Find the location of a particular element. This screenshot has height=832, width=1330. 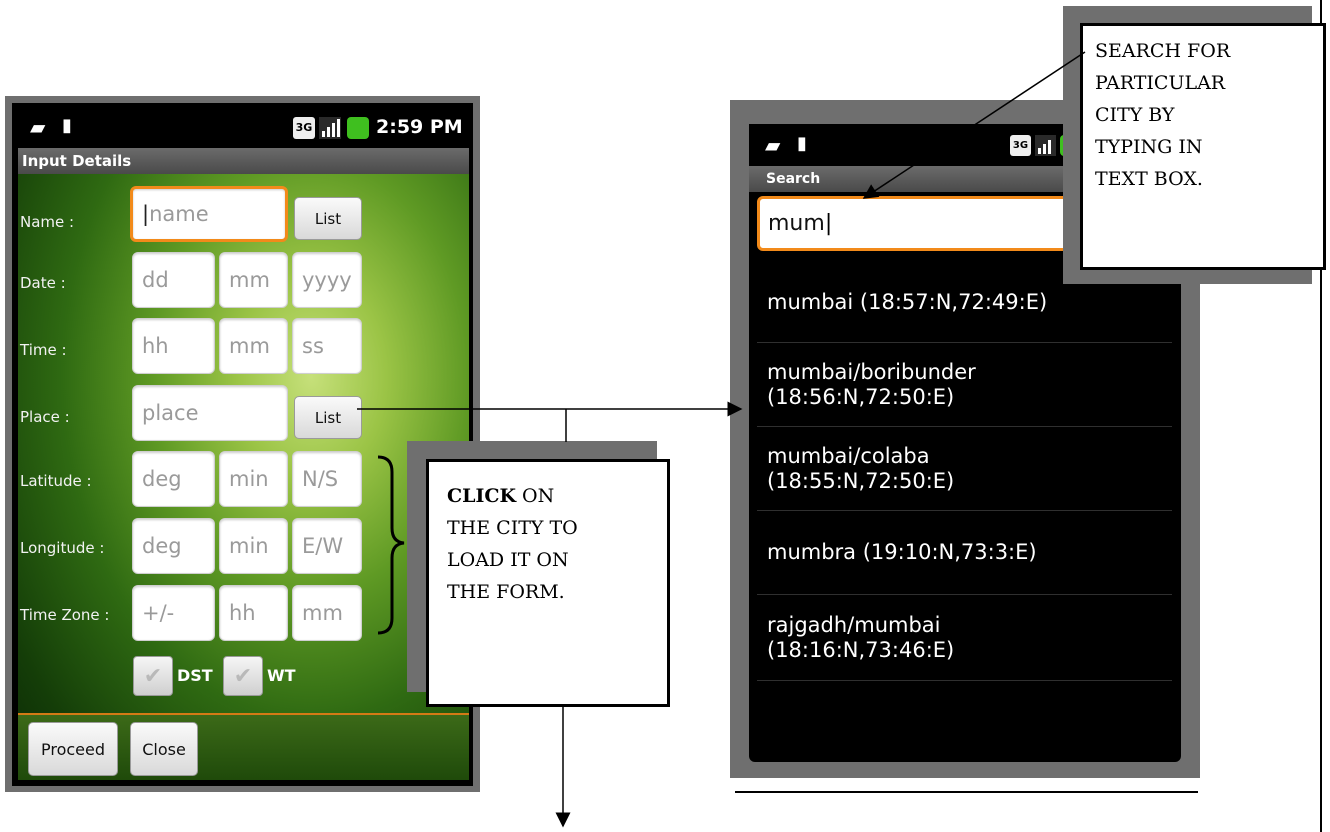

latitude-deg-field: deg is located at coordinates (173, 479).